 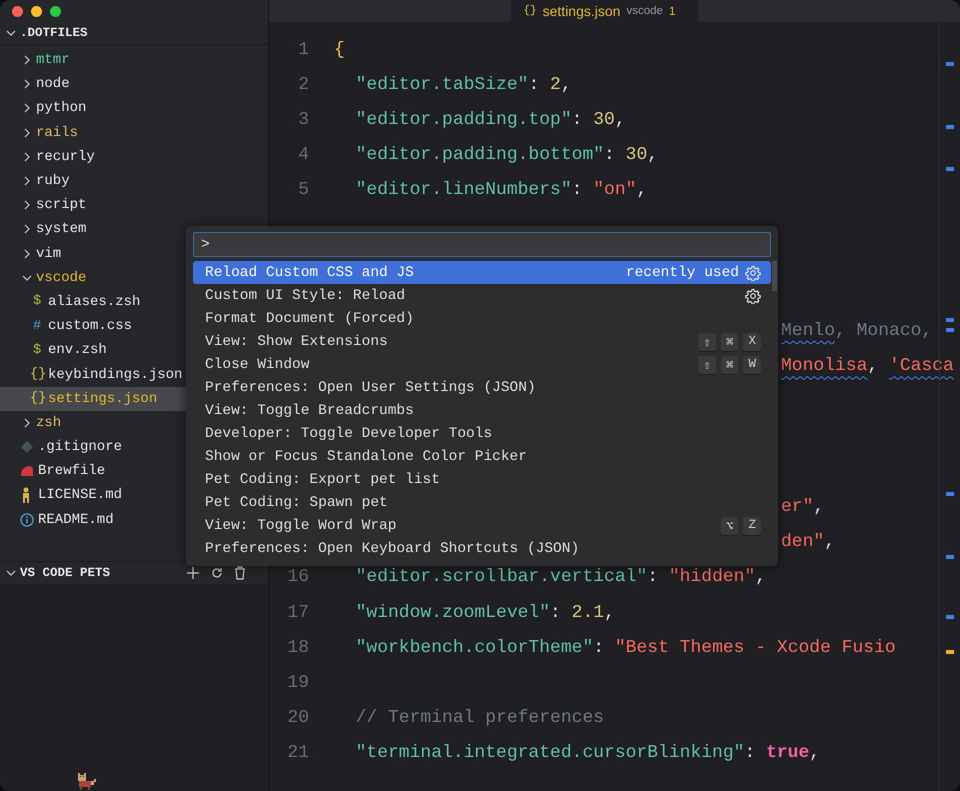 I want to click on info-icon, so click(x=27, y=519).